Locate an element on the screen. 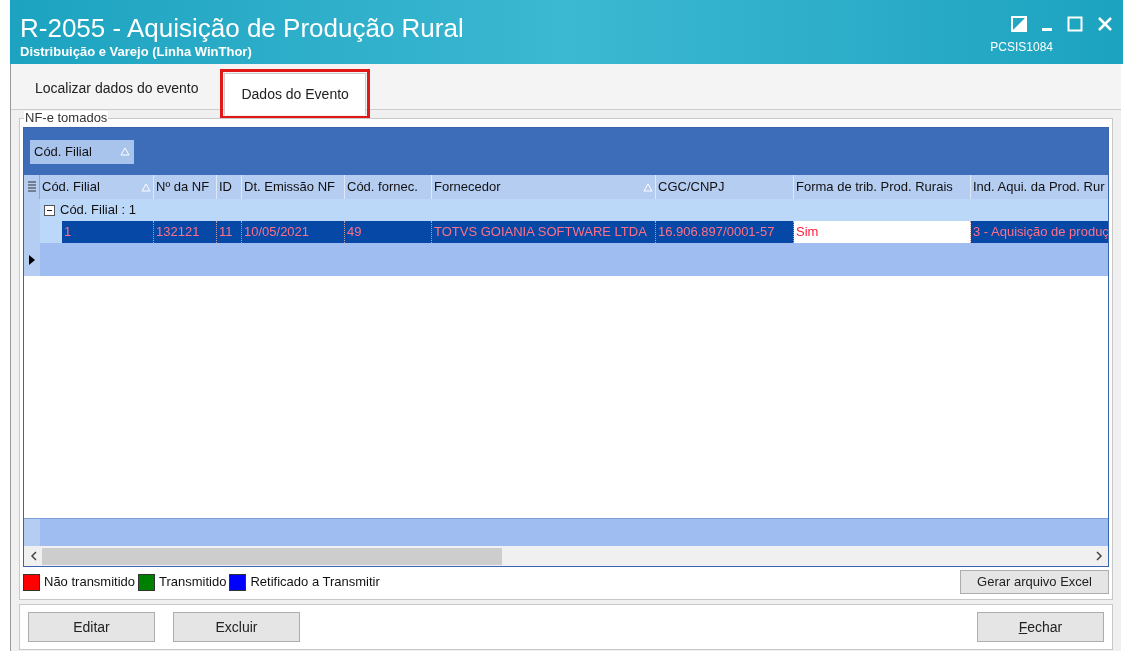  table-cell: 16.906.897/0001-57 is located at coordinates (725, 232).